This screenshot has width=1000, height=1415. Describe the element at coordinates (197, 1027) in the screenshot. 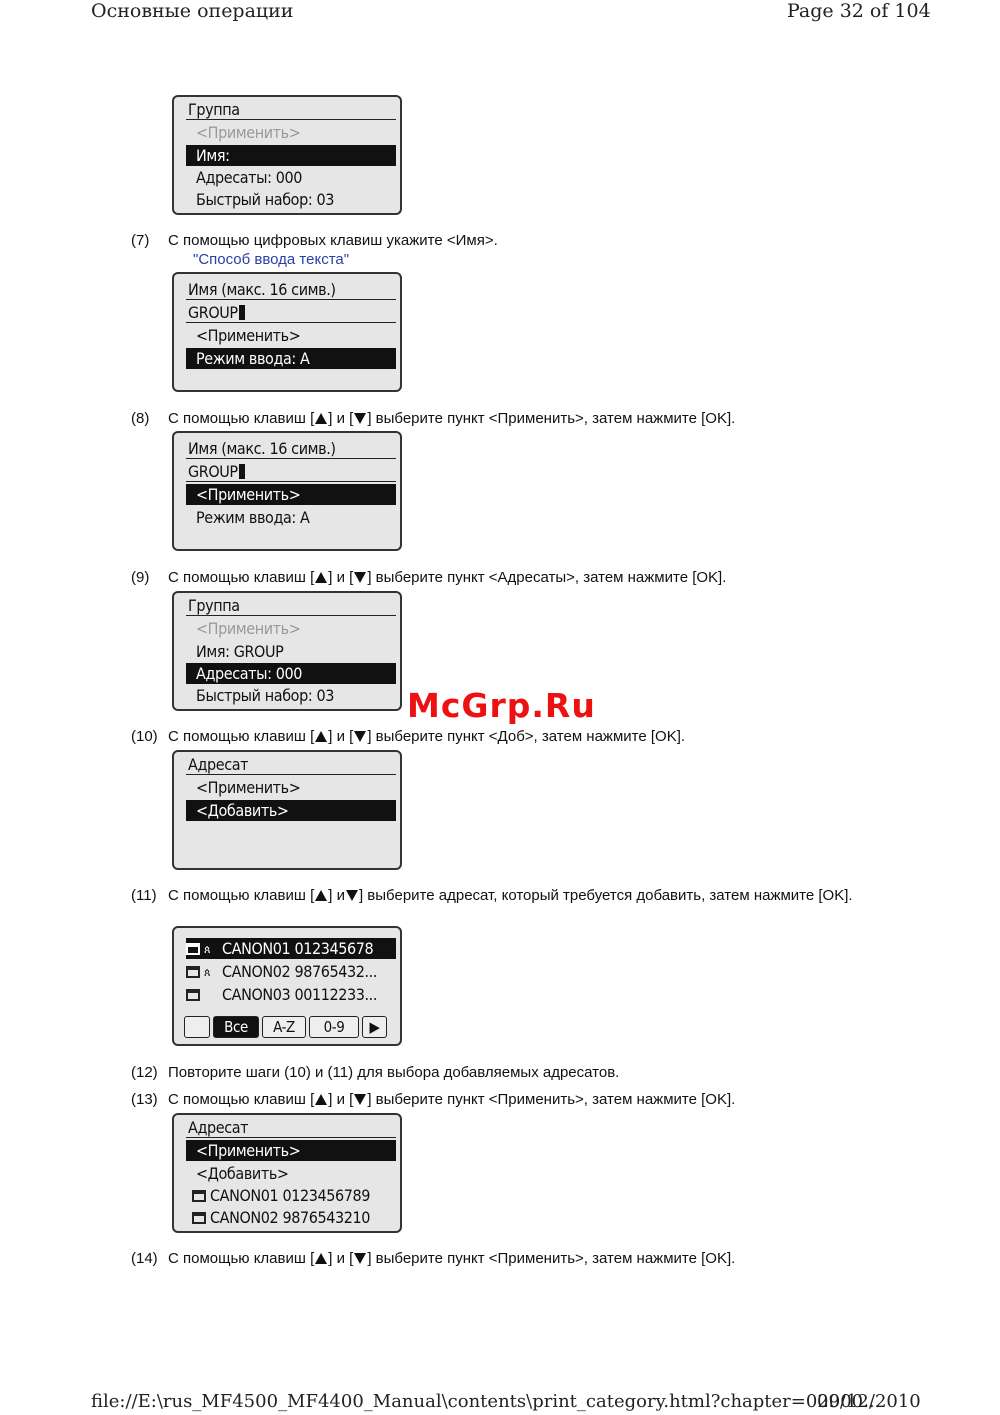

I see `tab-blank` at that location.